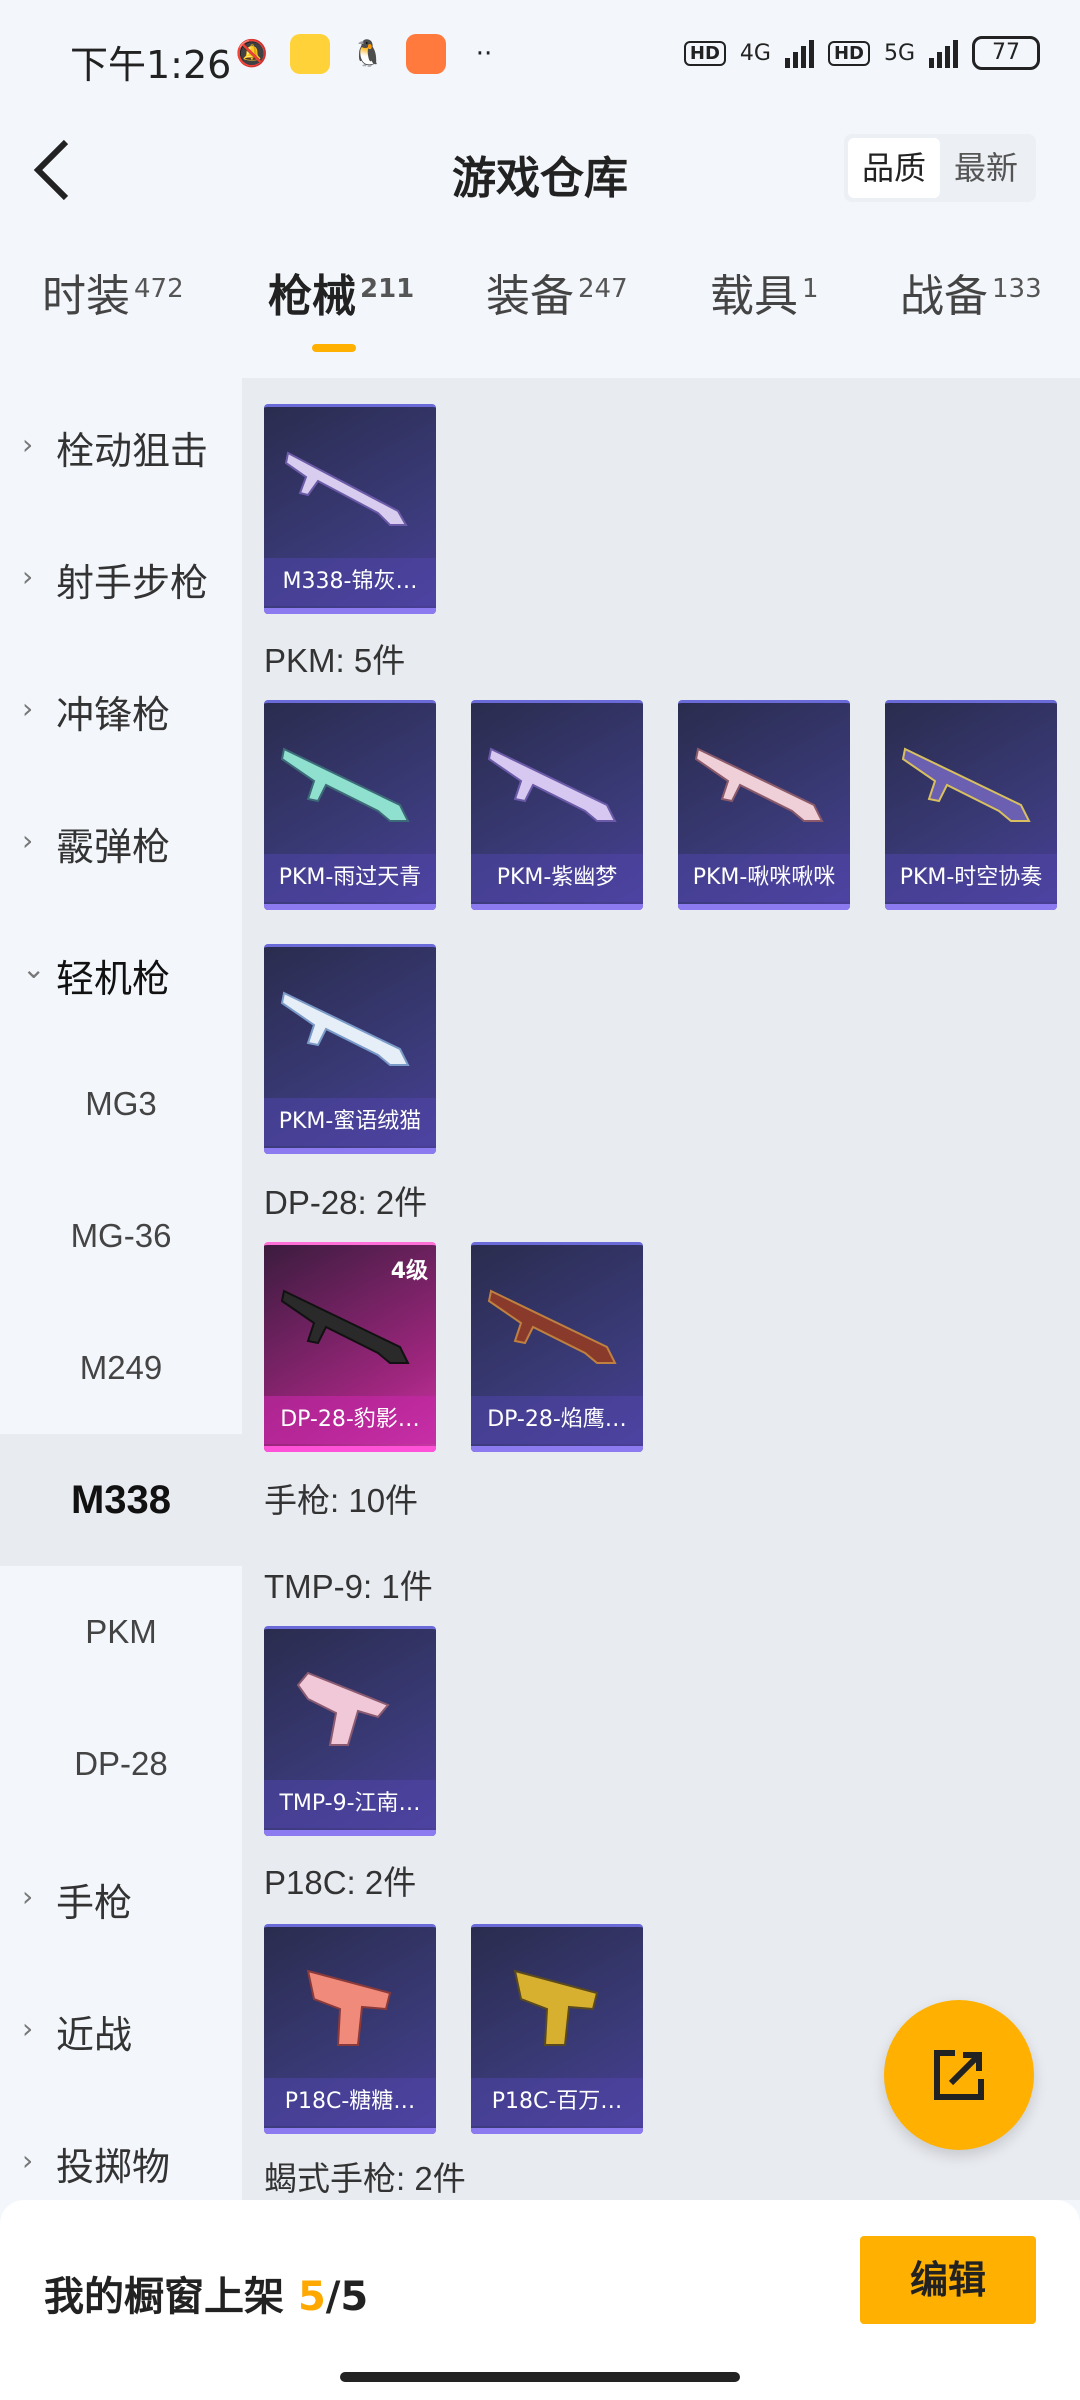  I want to click on more-dots-icon: ··, so click(484, 54).